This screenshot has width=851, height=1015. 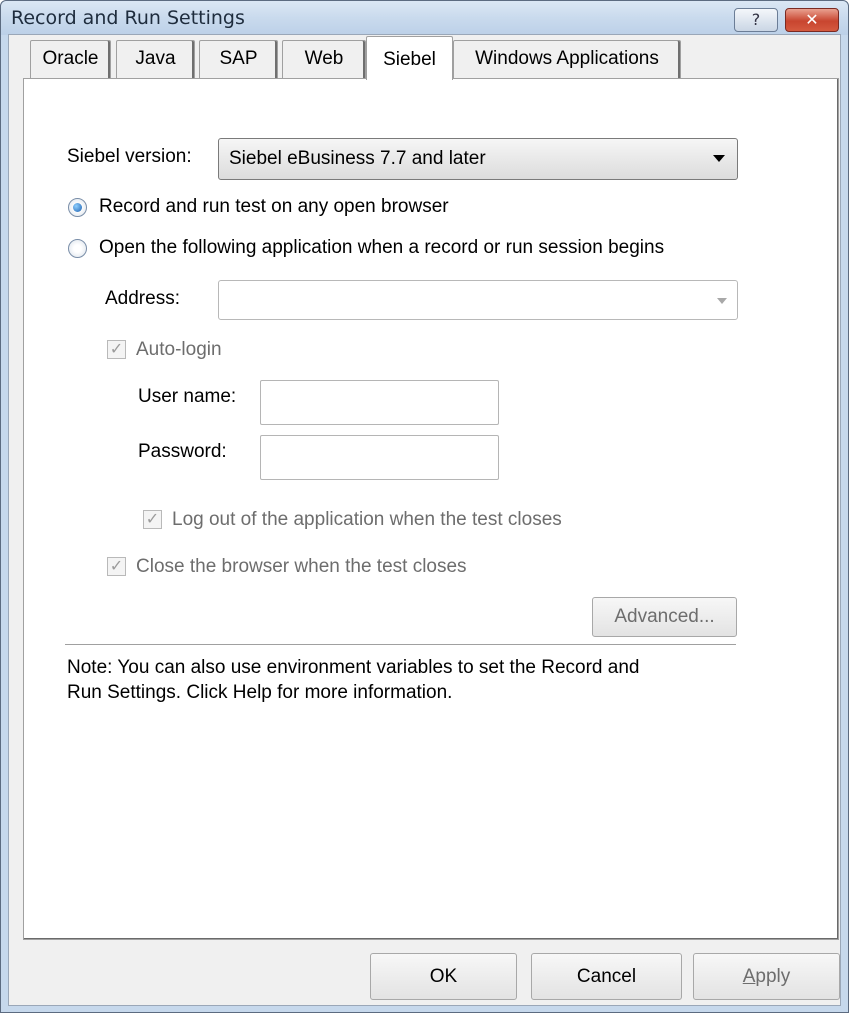 I want to click on title-bar: Record and Run Settings ? ✕, so click(x=424, y=18).